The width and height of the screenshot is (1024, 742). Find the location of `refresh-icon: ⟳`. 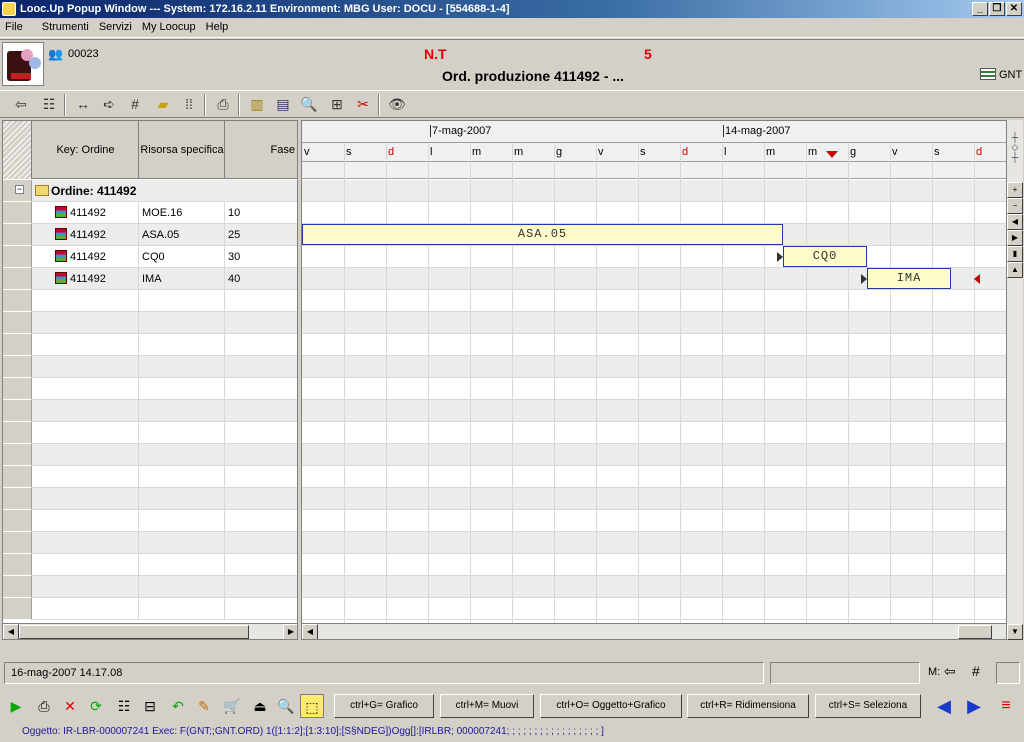

refresh-icon: ⟳ is located at coordinates (96, 706).